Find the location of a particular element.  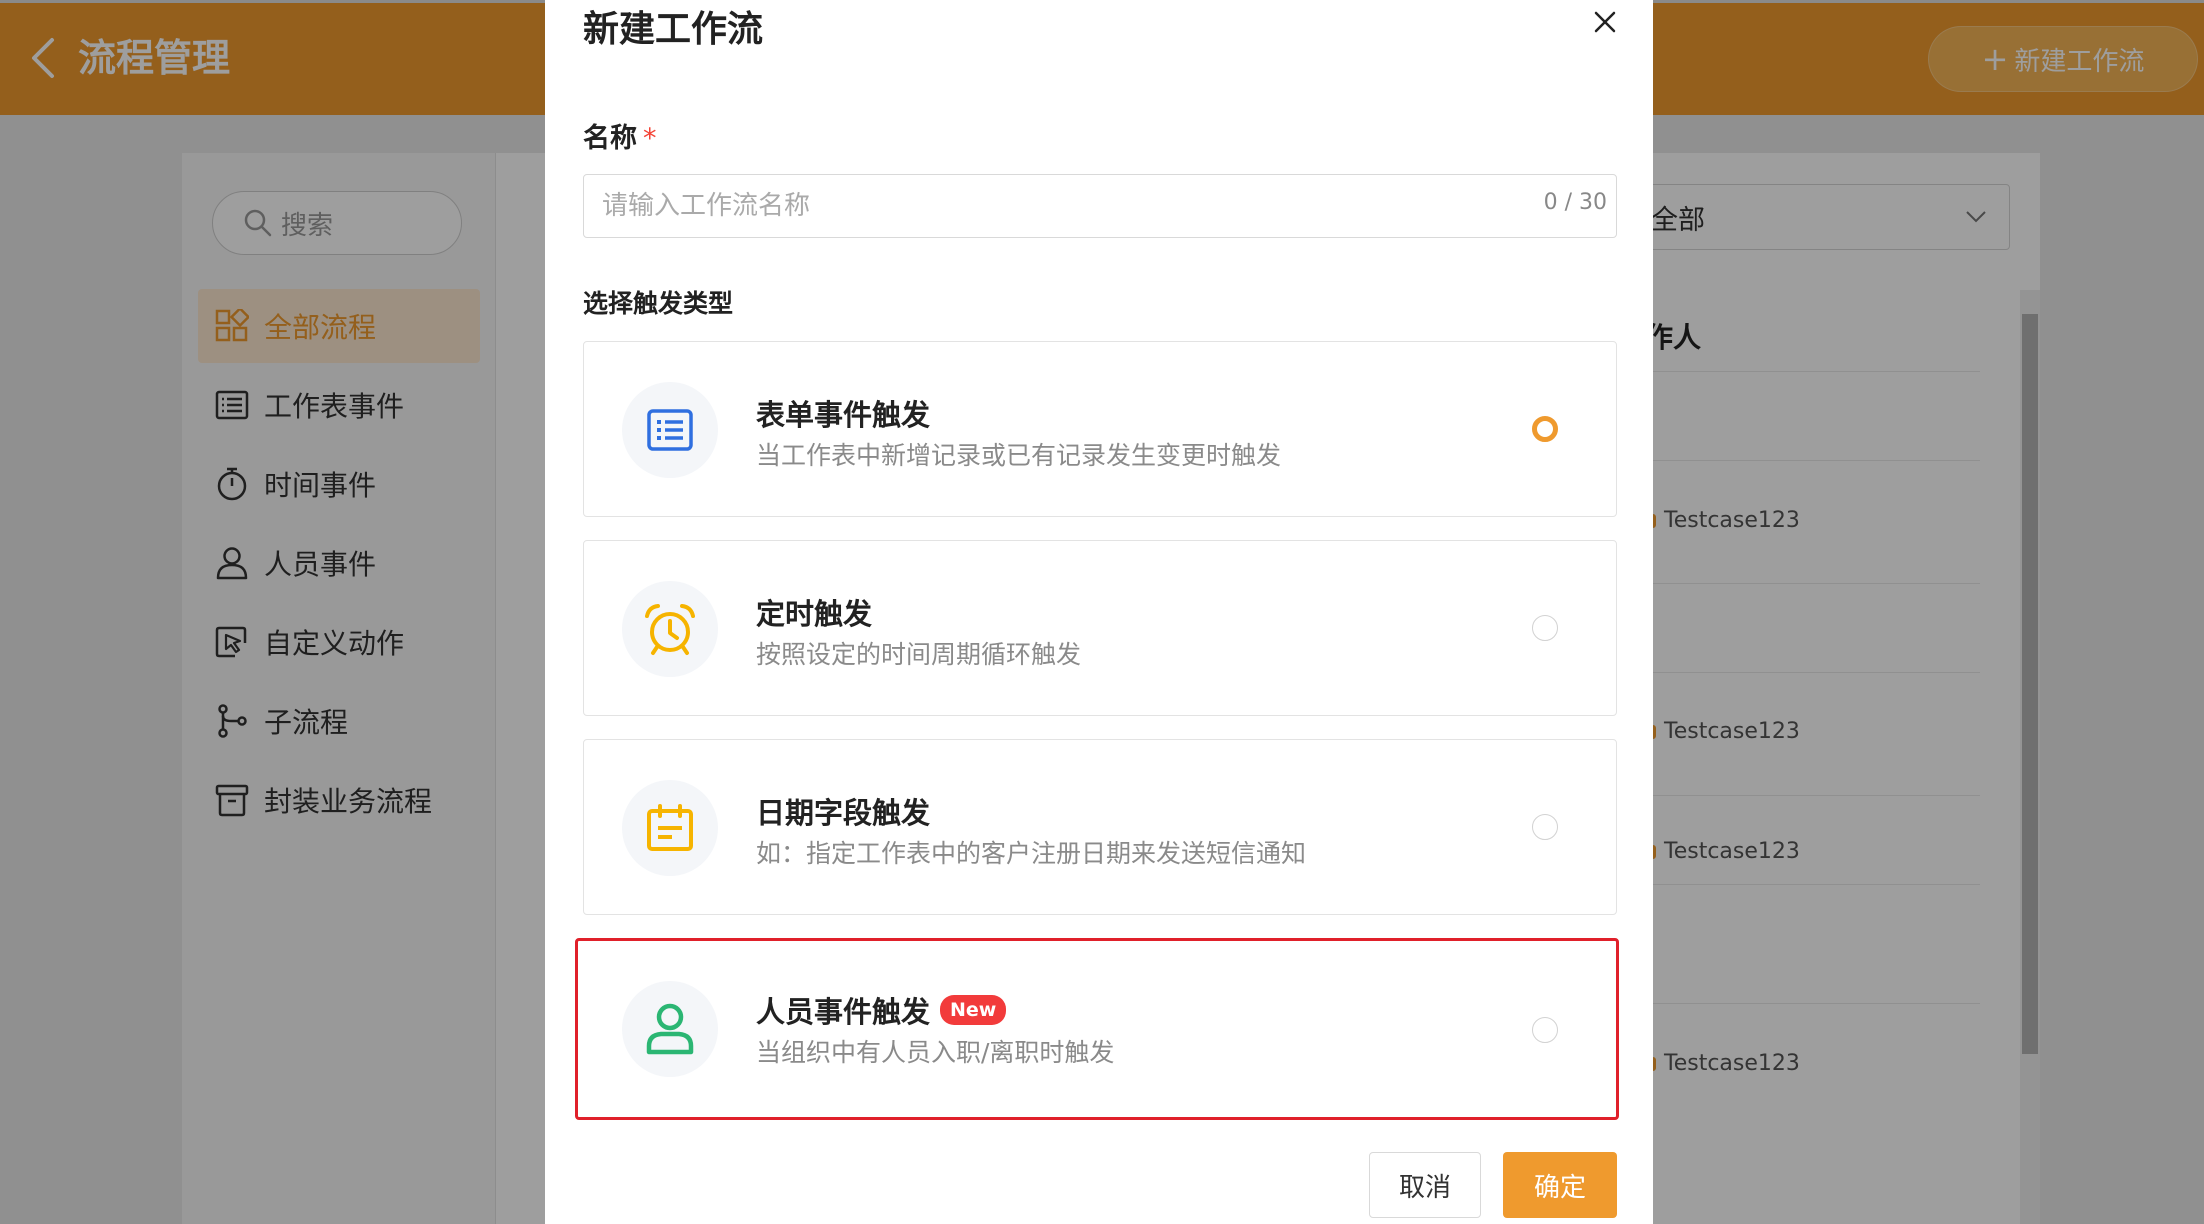

dialog-title: 新建工作流 is located at coordinates (673, 29).